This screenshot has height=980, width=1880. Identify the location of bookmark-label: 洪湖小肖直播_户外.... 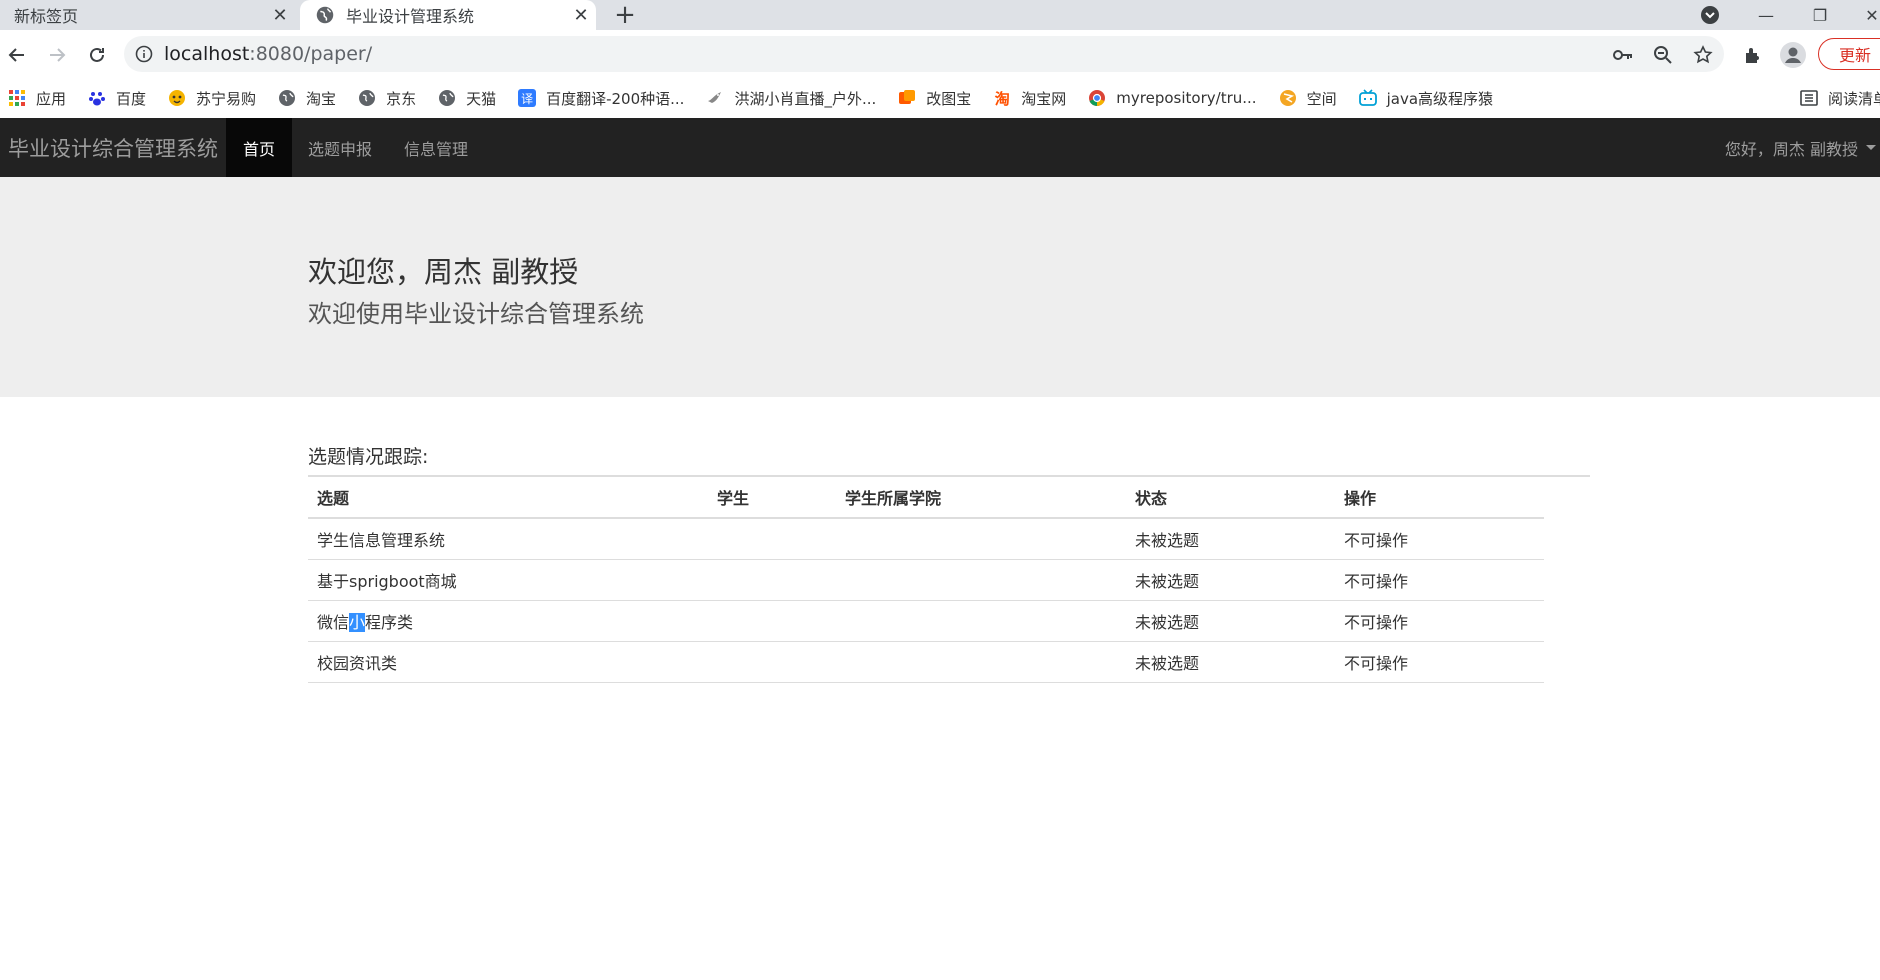
(805, 98).